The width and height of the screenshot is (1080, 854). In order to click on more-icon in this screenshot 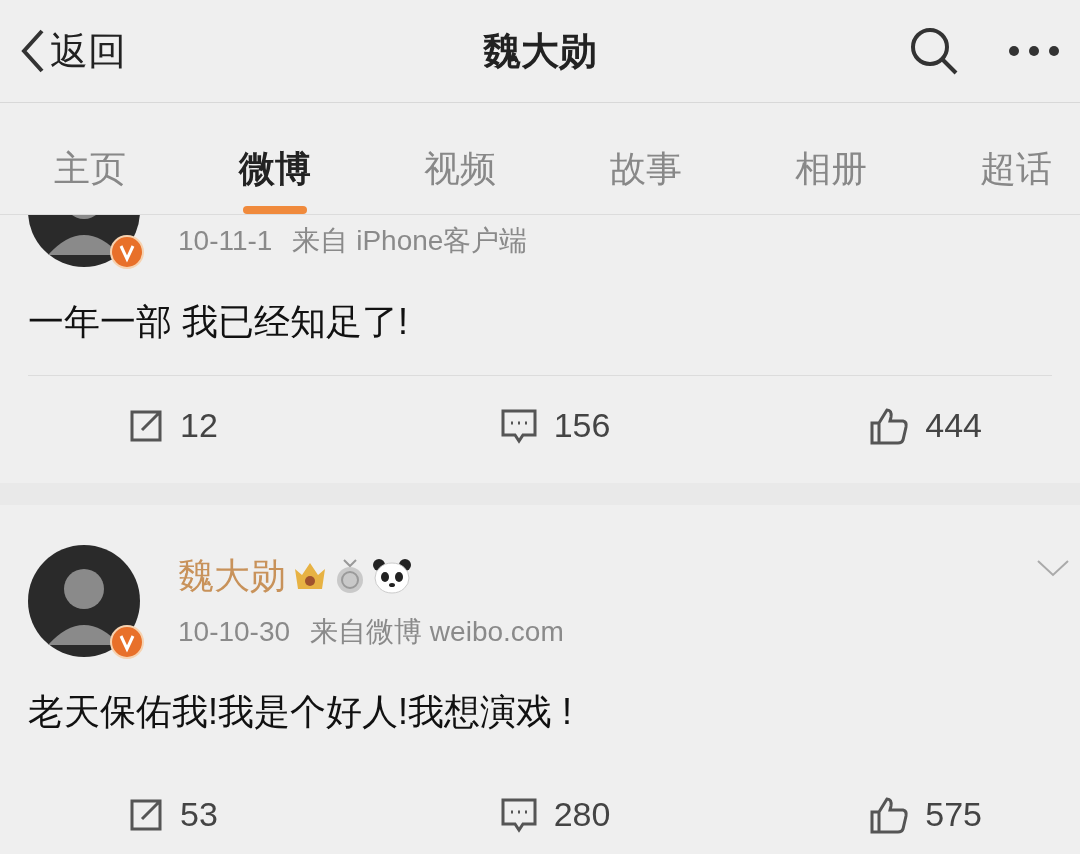, I will do `click(1034, 51)`.